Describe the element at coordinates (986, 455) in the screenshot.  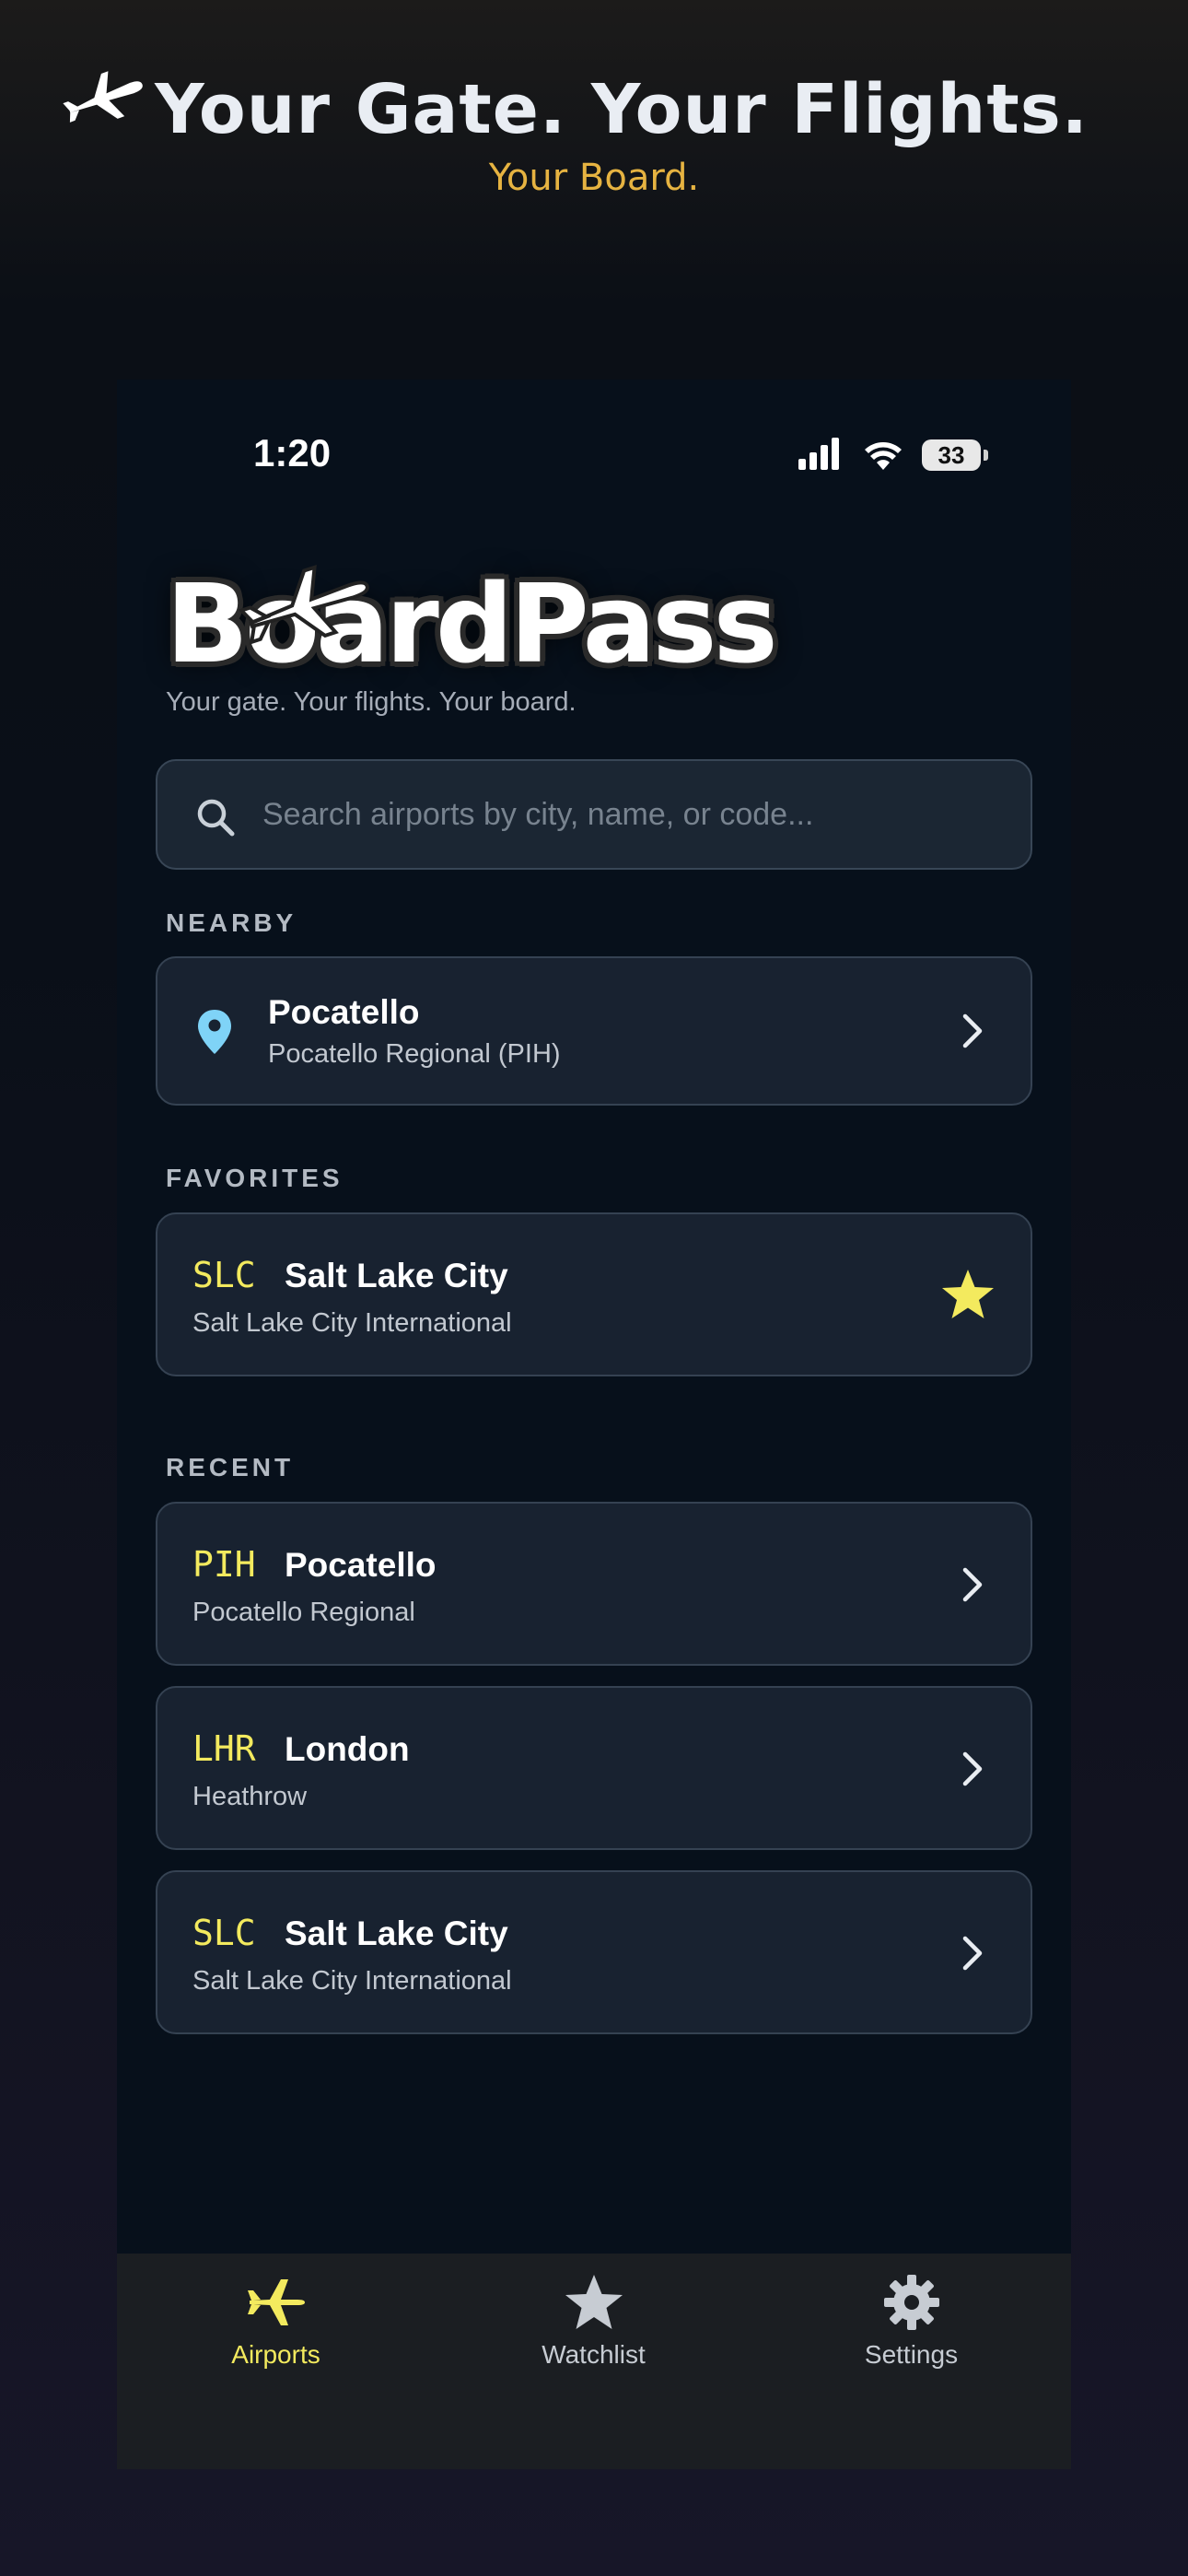
I see `battery-tip` at that location.